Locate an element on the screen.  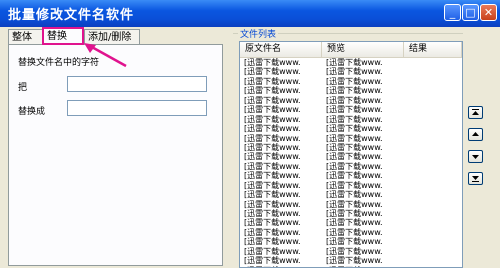
move-to-bottom-button is located at coordinates (475, 178).